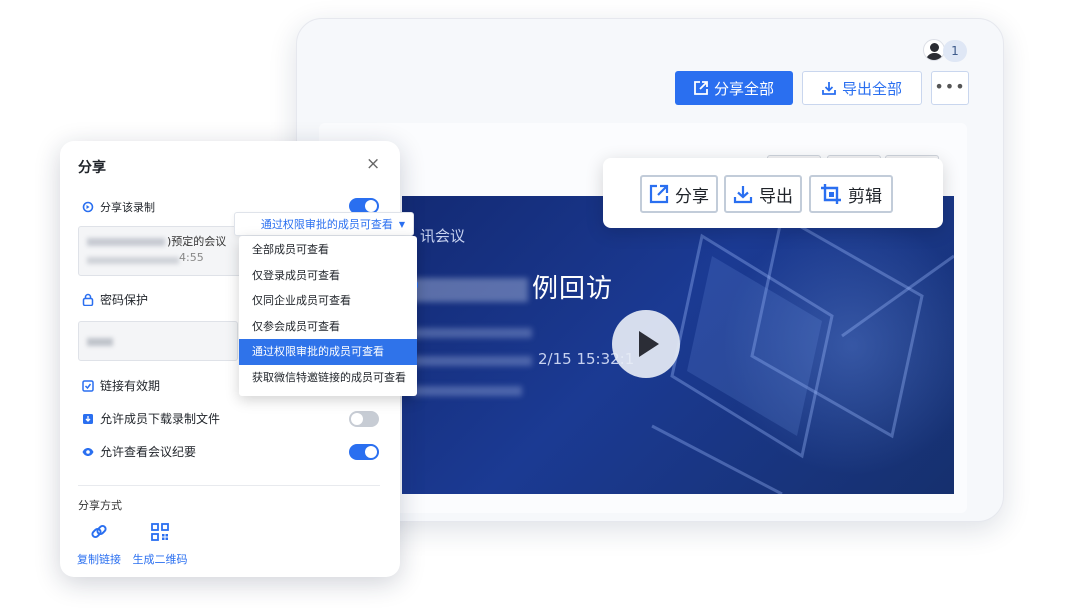  I want to click on allow-download-row: 允许成员下载录制文件, so click(151, 418).